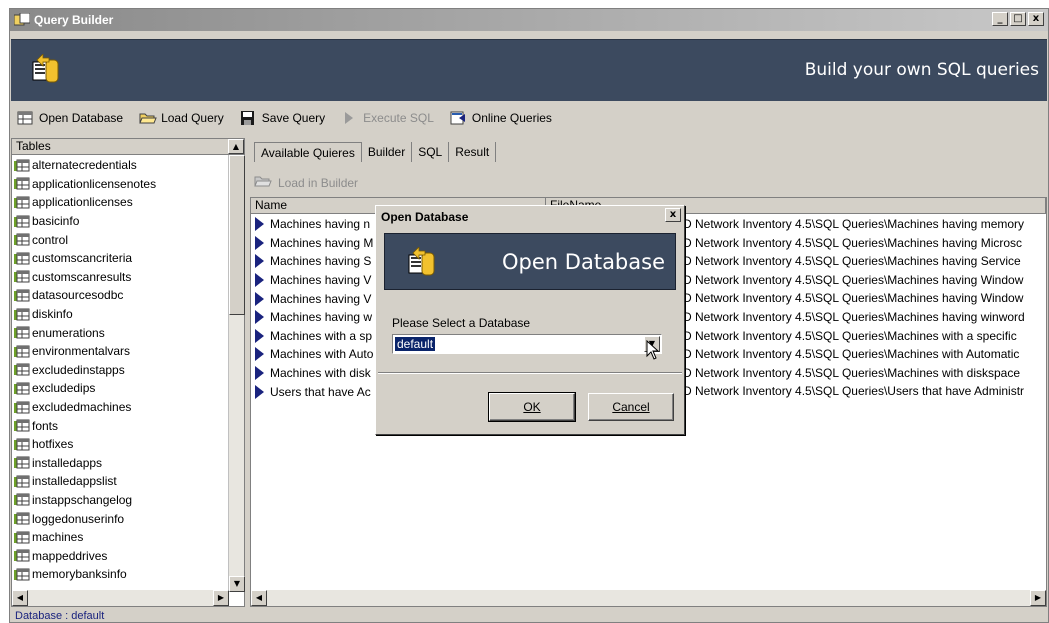 This screenshot has width=1049, height=623. Describe the element at coordinates (120, 332) in the screenshot. I see `table-list-item: enumerations` at that location.